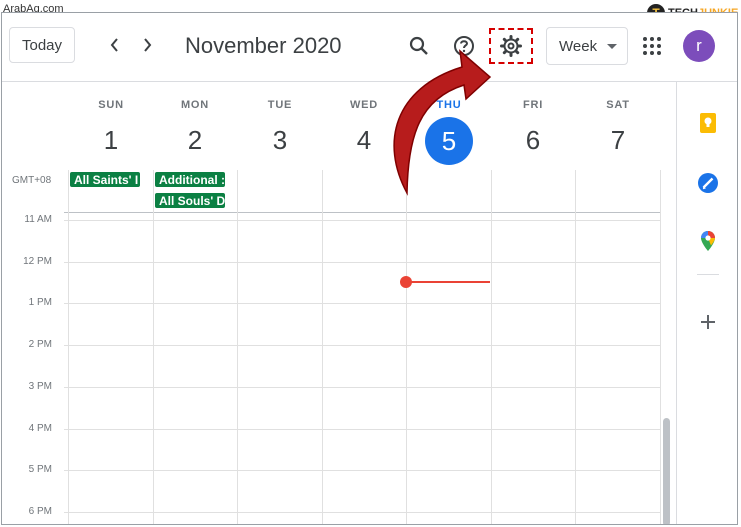 This screenshot has height=527, width=741. What do you see at coordinates (666, 471) in the screenshot?
I see `scrollbar-thumb` at bounding box center [666, 471].